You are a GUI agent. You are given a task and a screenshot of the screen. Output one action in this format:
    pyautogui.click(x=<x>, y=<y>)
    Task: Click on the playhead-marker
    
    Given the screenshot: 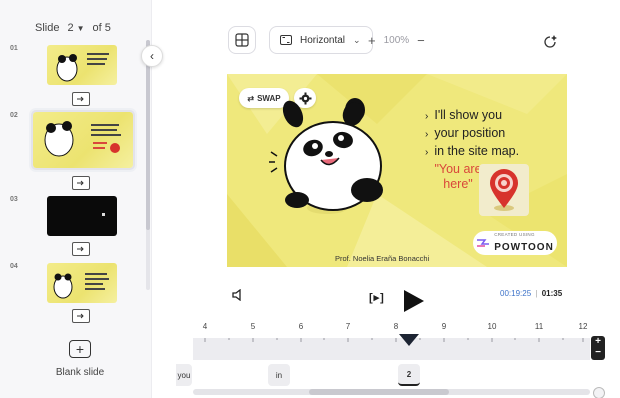 What is the action you would take?
    pyautogui.click(x=409, y=342)
    